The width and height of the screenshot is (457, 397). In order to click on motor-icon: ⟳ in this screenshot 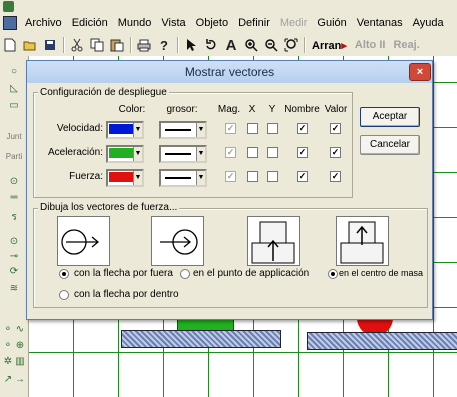, I will do `click(14, 271)`.